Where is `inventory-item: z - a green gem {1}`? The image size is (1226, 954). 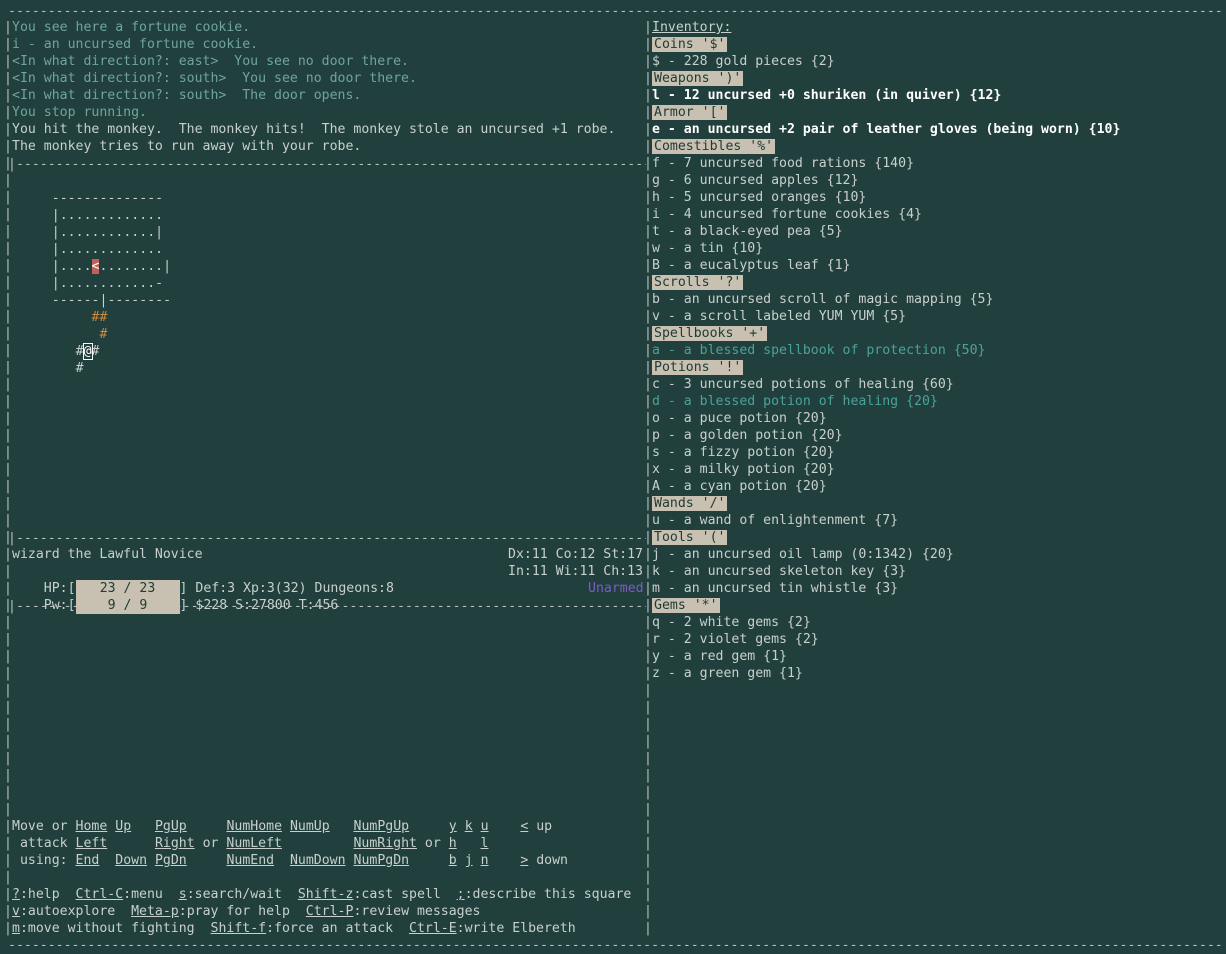 inventory-item: z - a green gem {1} is located at coordinates (727, 673).